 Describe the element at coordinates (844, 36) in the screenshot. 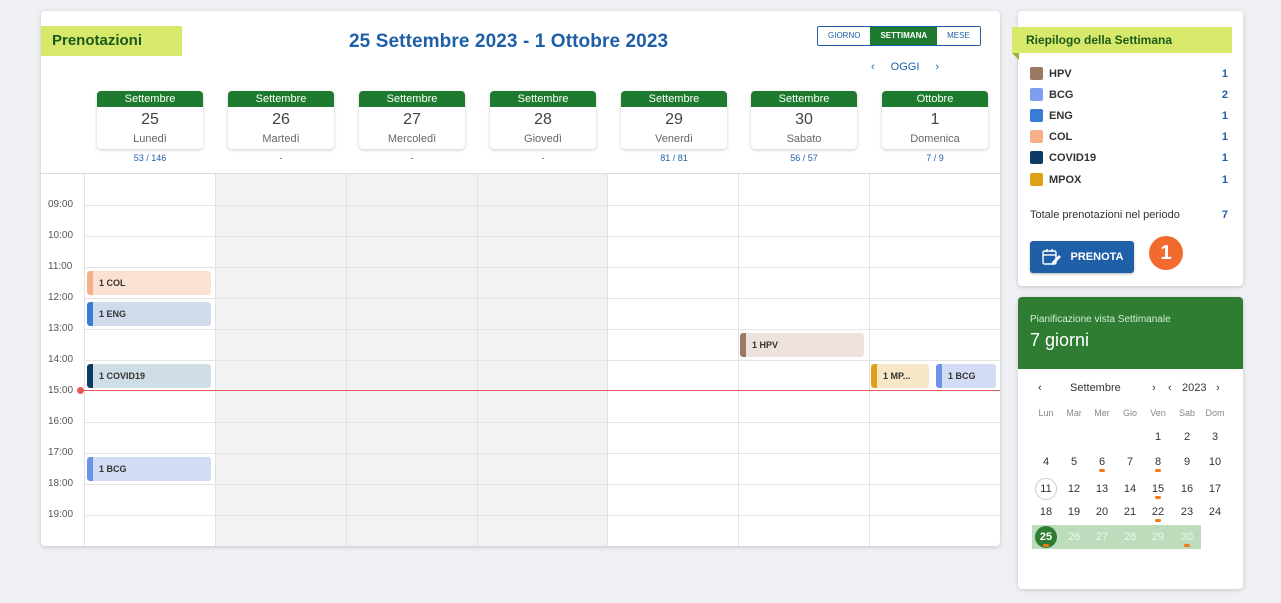

I see `view-day-button: GIORNO` at that location.